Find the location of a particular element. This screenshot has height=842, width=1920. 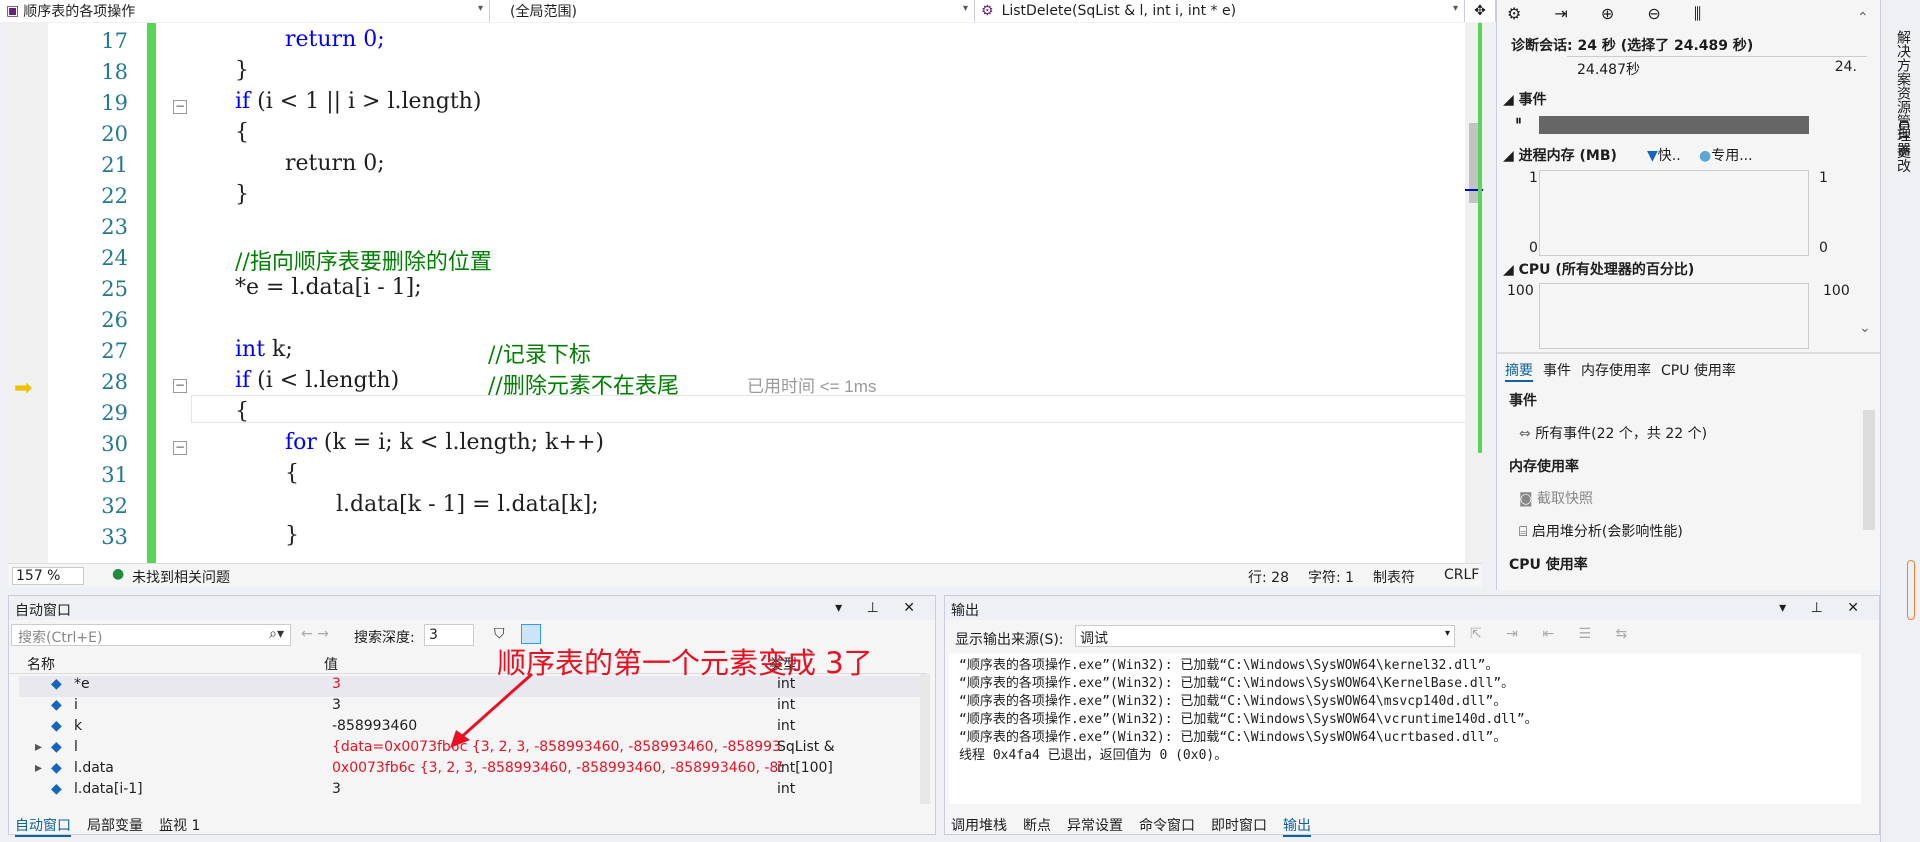

function-icon: ⚙ is located at coordinates (987, 11).